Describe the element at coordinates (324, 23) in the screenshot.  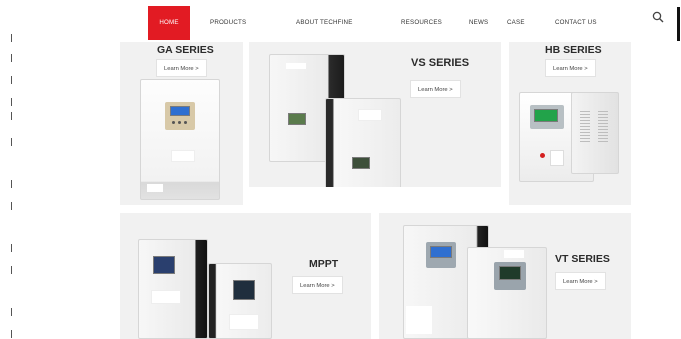
I see `nav-about-techfine: ABOUT TECHFINE` at that location.